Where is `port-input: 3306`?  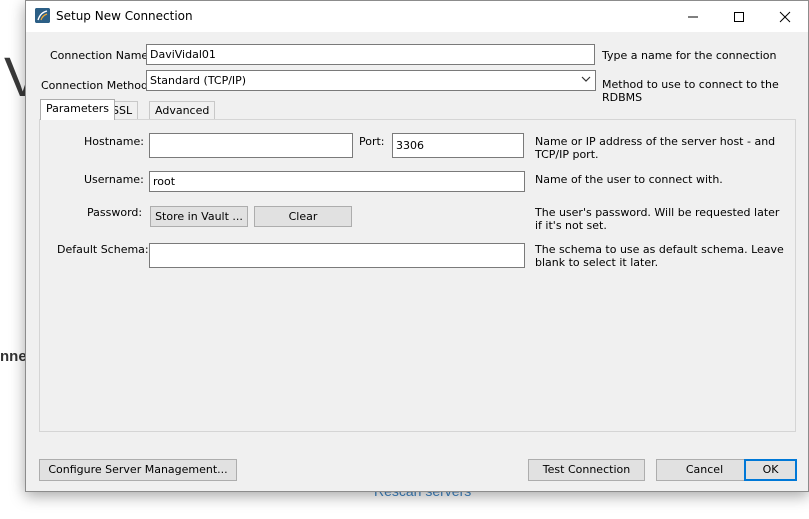 port-input: 3306 is located at coordinates (458, 145).